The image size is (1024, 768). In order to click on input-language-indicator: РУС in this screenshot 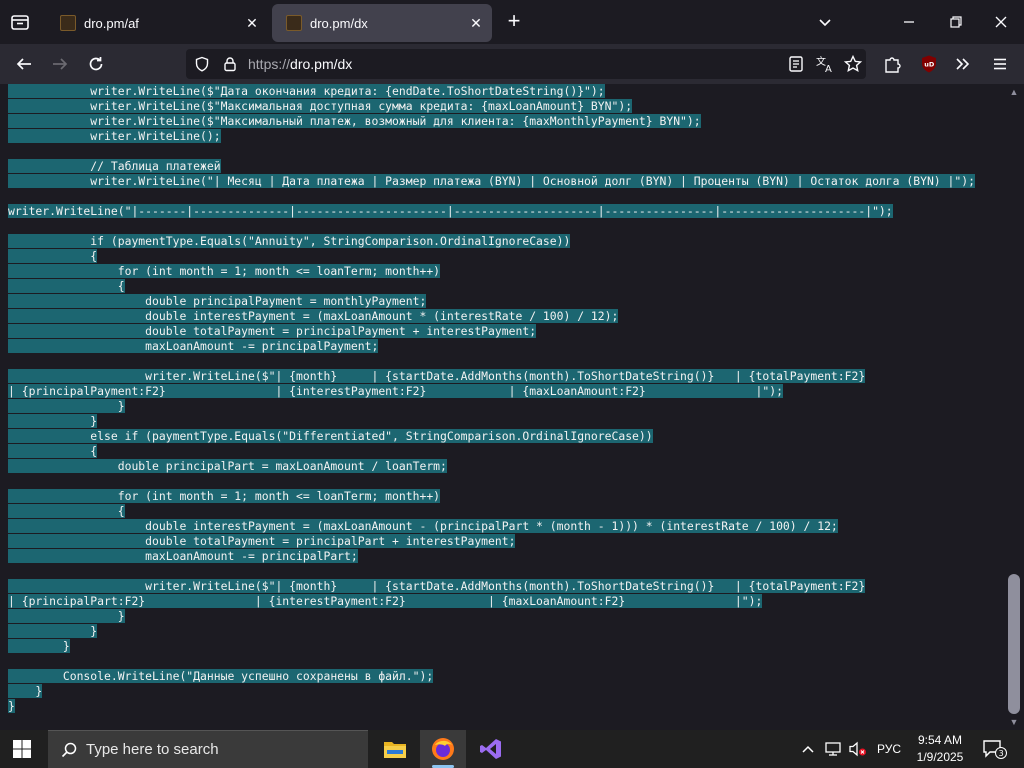, I will do `click(889, 749)`.